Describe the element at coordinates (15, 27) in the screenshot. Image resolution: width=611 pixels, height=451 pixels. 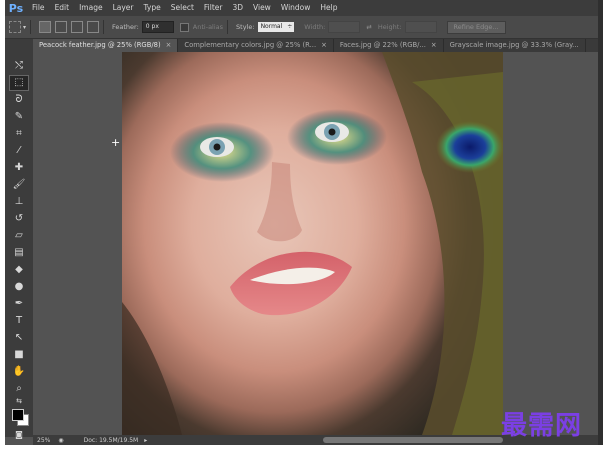
I see `marquee-preset-icon` at that location.